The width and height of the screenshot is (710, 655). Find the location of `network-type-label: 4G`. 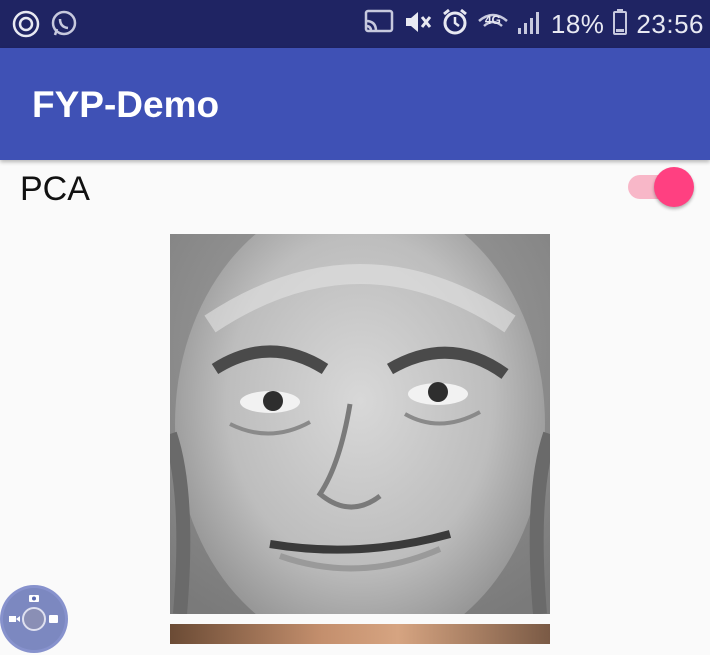

network-type-label: 4G is located at coordinates (492, 20).